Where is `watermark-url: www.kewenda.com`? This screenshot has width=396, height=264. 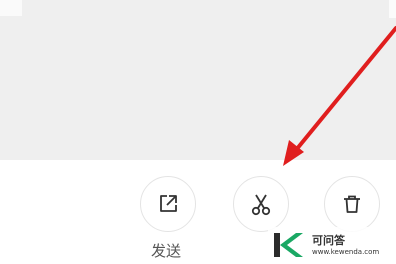
watermark-url: www.kewenda.com is located at coordinates (346, 252).